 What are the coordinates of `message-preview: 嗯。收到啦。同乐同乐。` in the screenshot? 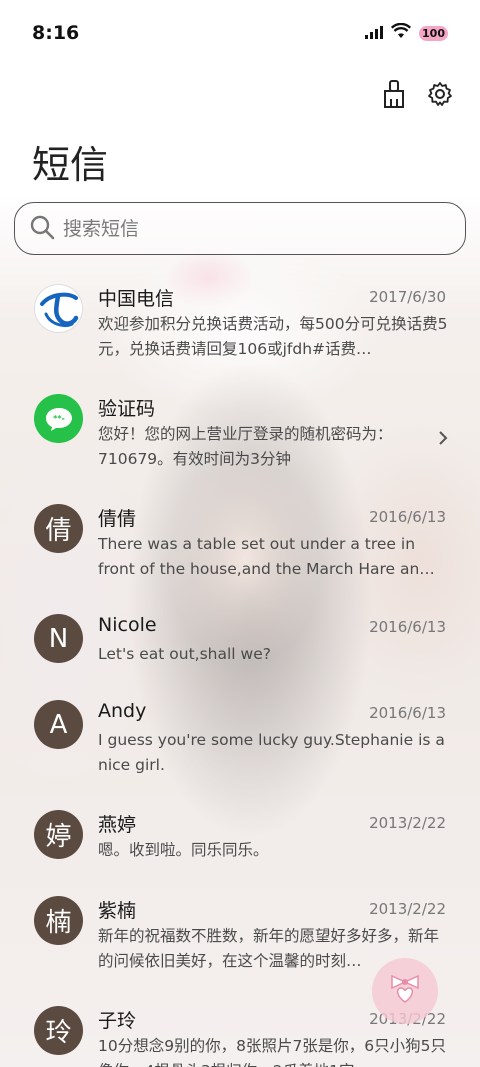 It's located at (183, 850).